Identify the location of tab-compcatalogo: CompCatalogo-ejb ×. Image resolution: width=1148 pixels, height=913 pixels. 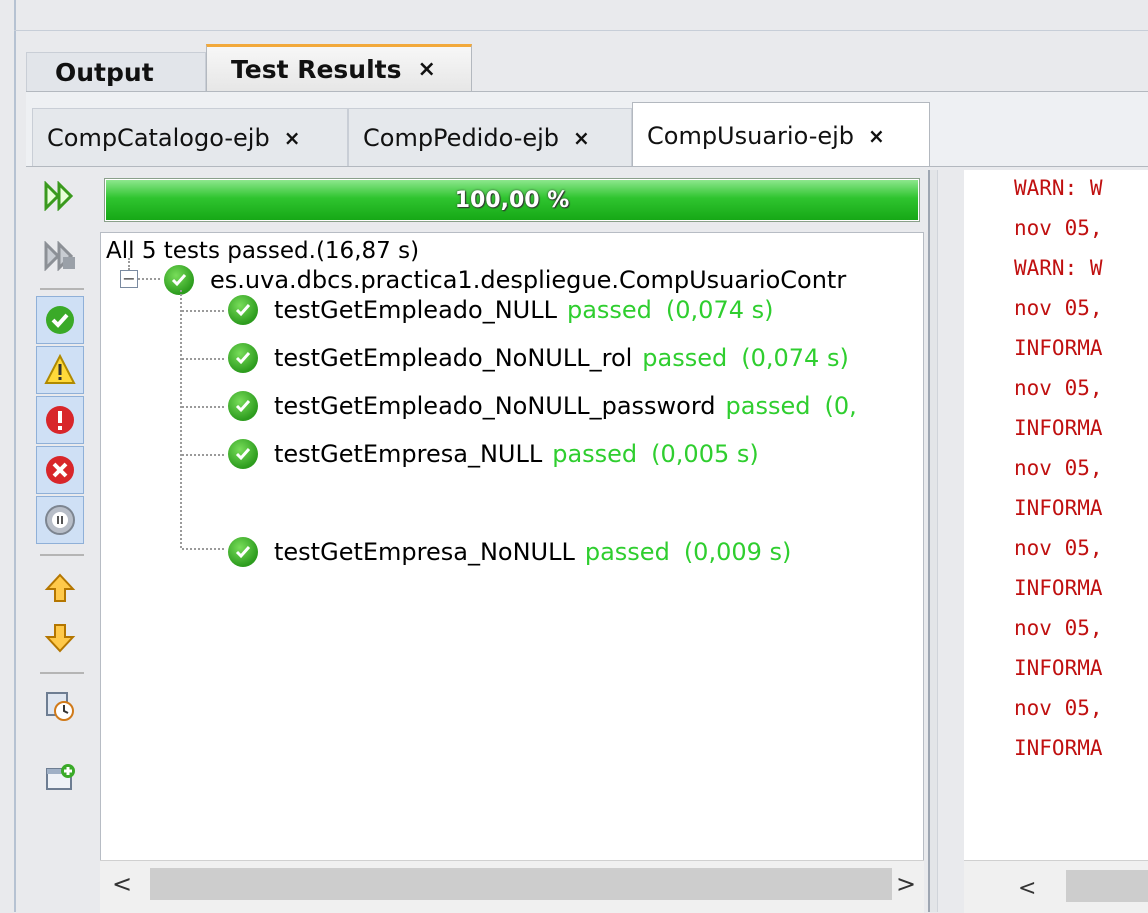
(190, 137).